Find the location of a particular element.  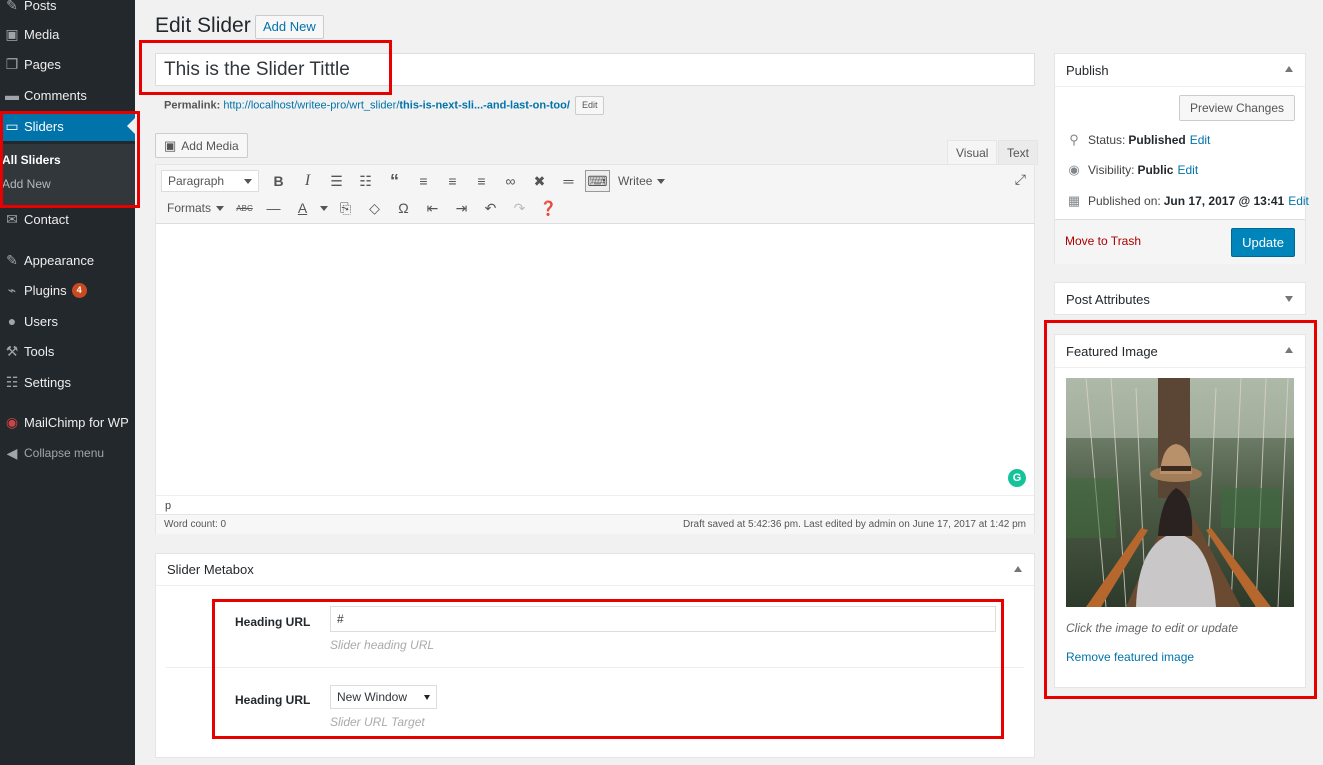

featured-image-header: Featured Image is located at coordinates (1180, 351).